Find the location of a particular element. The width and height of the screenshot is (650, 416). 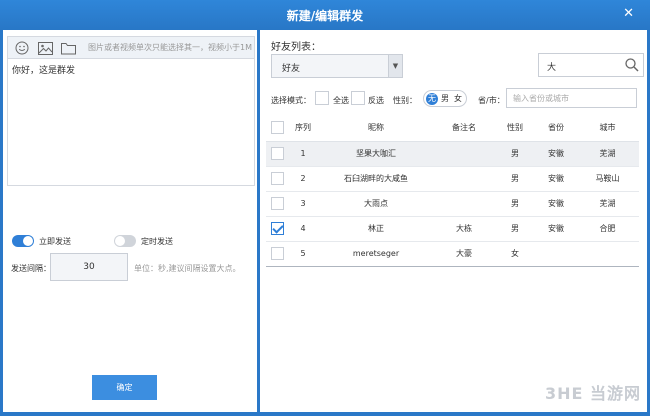

select-all-label: 全选 is located at coordinates (341, 100).